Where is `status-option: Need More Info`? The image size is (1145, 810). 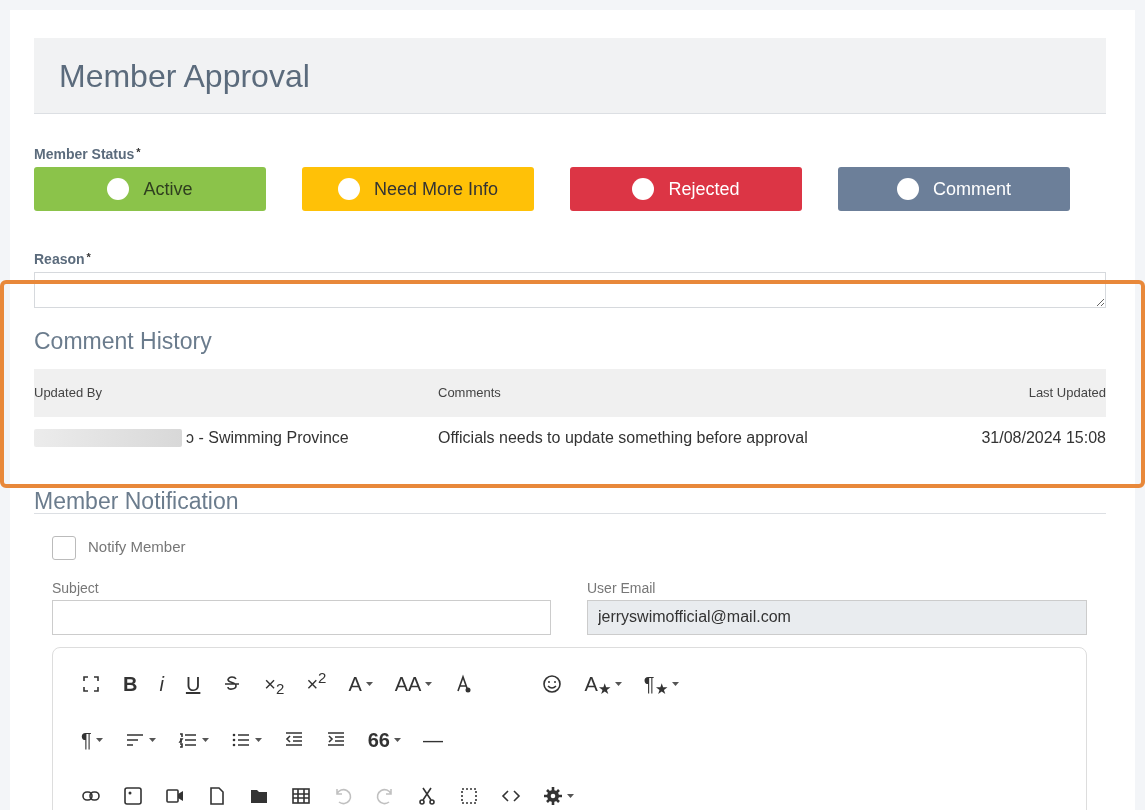
status-option: Need More Info is located at coordinates (418, 189).